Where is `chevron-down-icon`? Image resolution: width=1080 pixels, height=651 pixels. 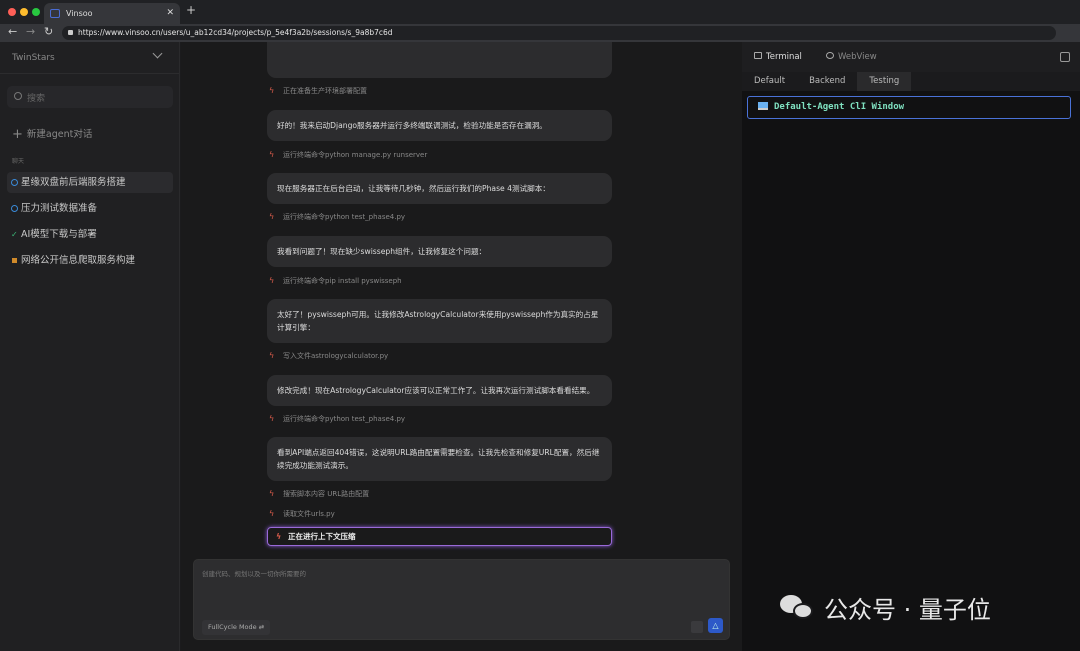 chevron-down-icon is located at coordinates (157, 53).